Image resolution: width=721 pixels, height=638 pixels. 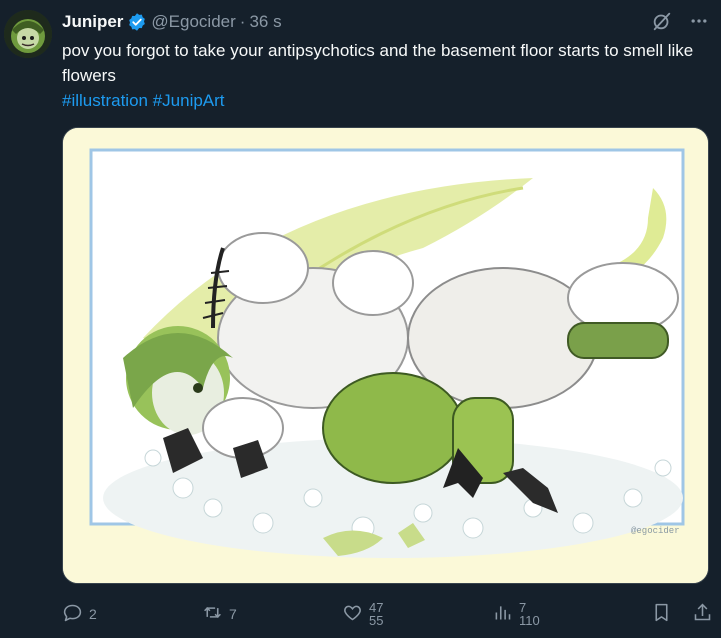 What do you see at coordinates (132, 614) in the screenshot?
I see `reply-button: 2` at bounding box center [132, 614].